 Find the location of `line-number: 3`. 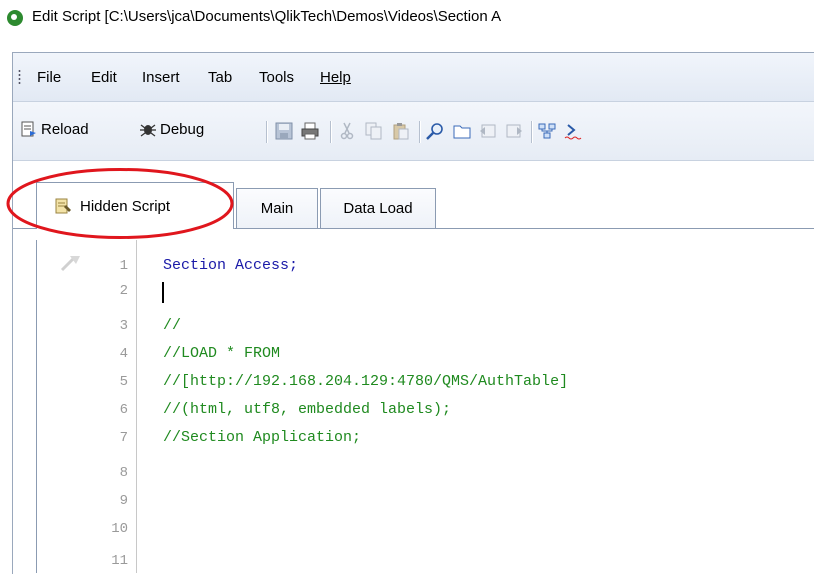

line-number: 3 is located at coordinates (123, 326).